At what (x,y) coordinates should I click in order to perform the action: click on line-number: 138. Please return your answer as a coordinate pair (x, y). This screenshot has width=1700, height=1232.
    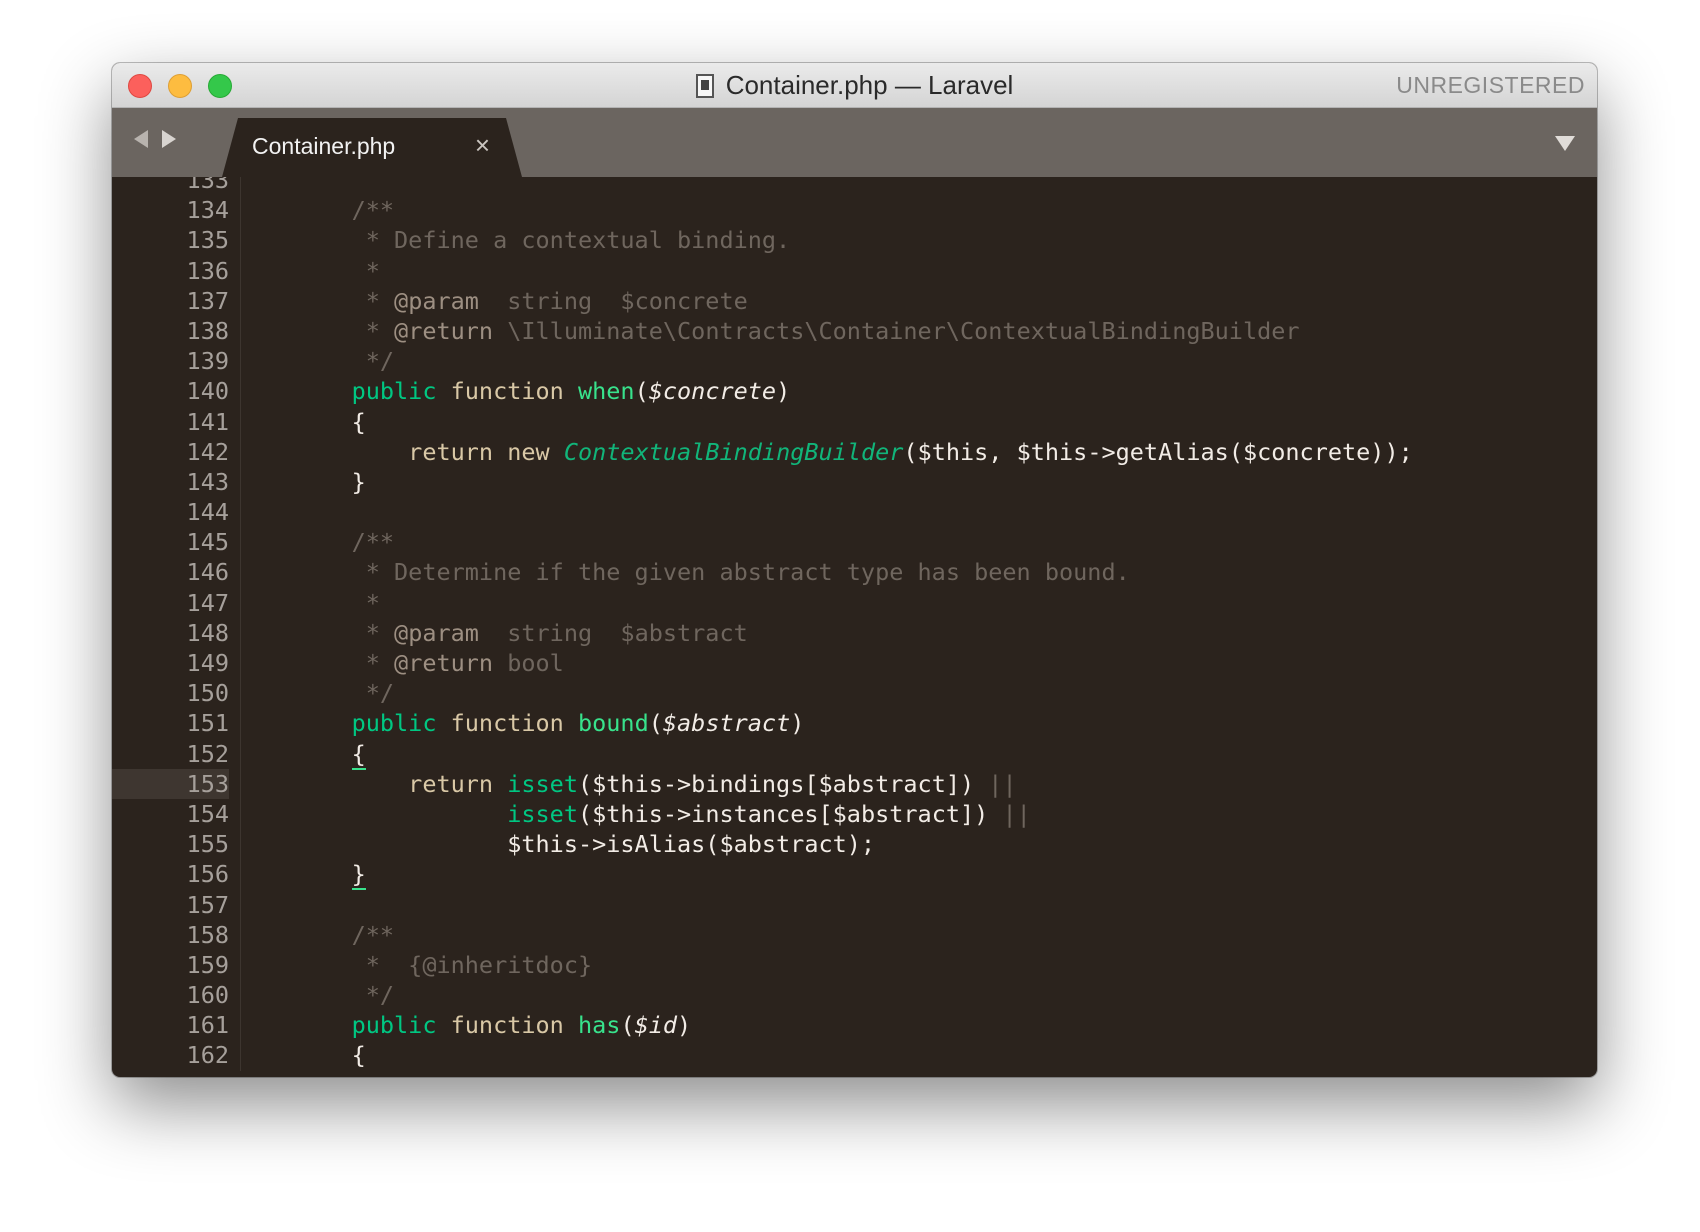
    Looking at the image, I should click on (170, 331).